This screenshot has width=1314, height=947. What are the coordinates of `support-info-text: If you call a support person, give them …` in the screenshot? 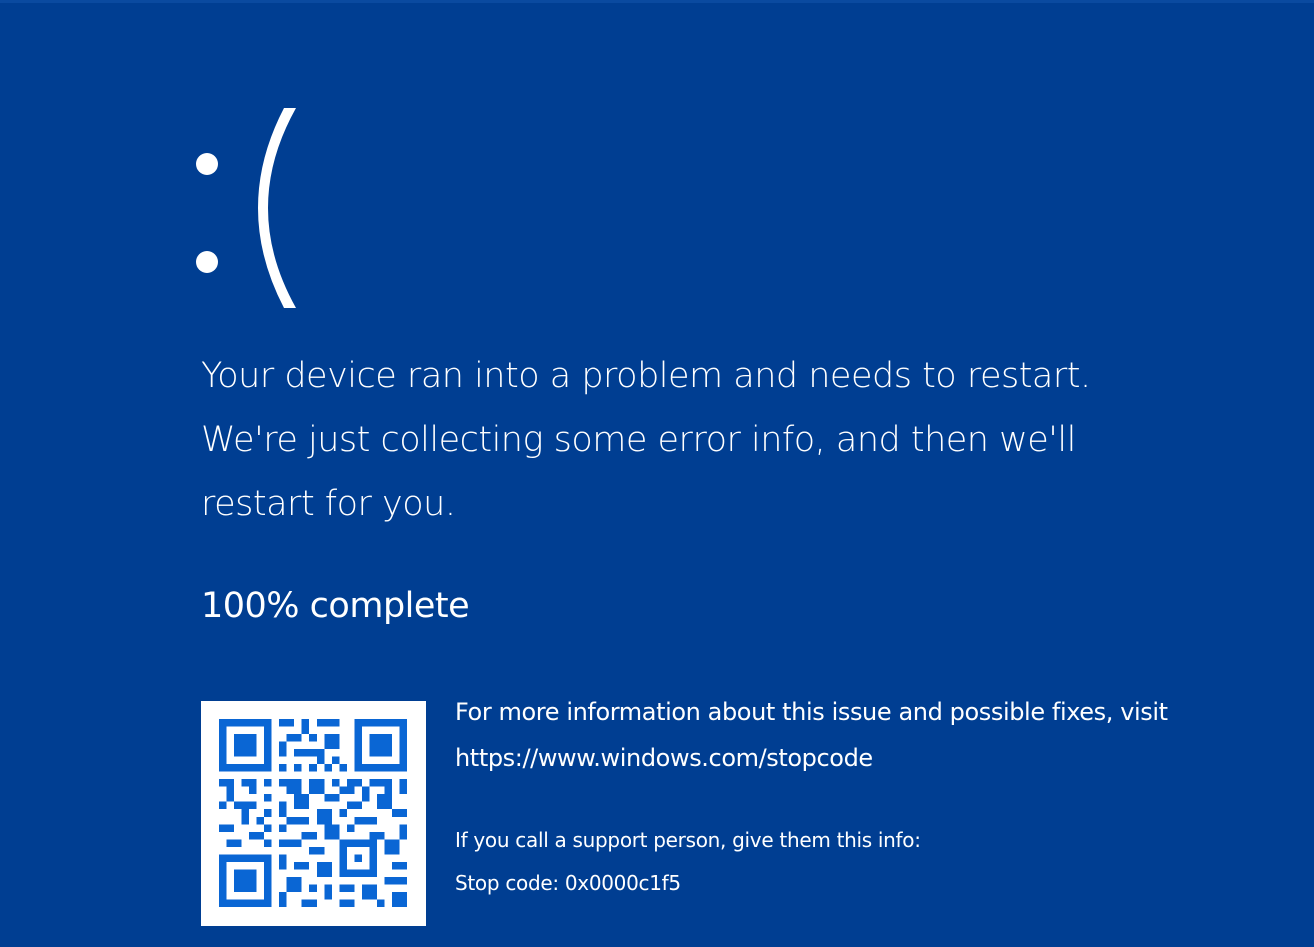 It's located at (688, 840).